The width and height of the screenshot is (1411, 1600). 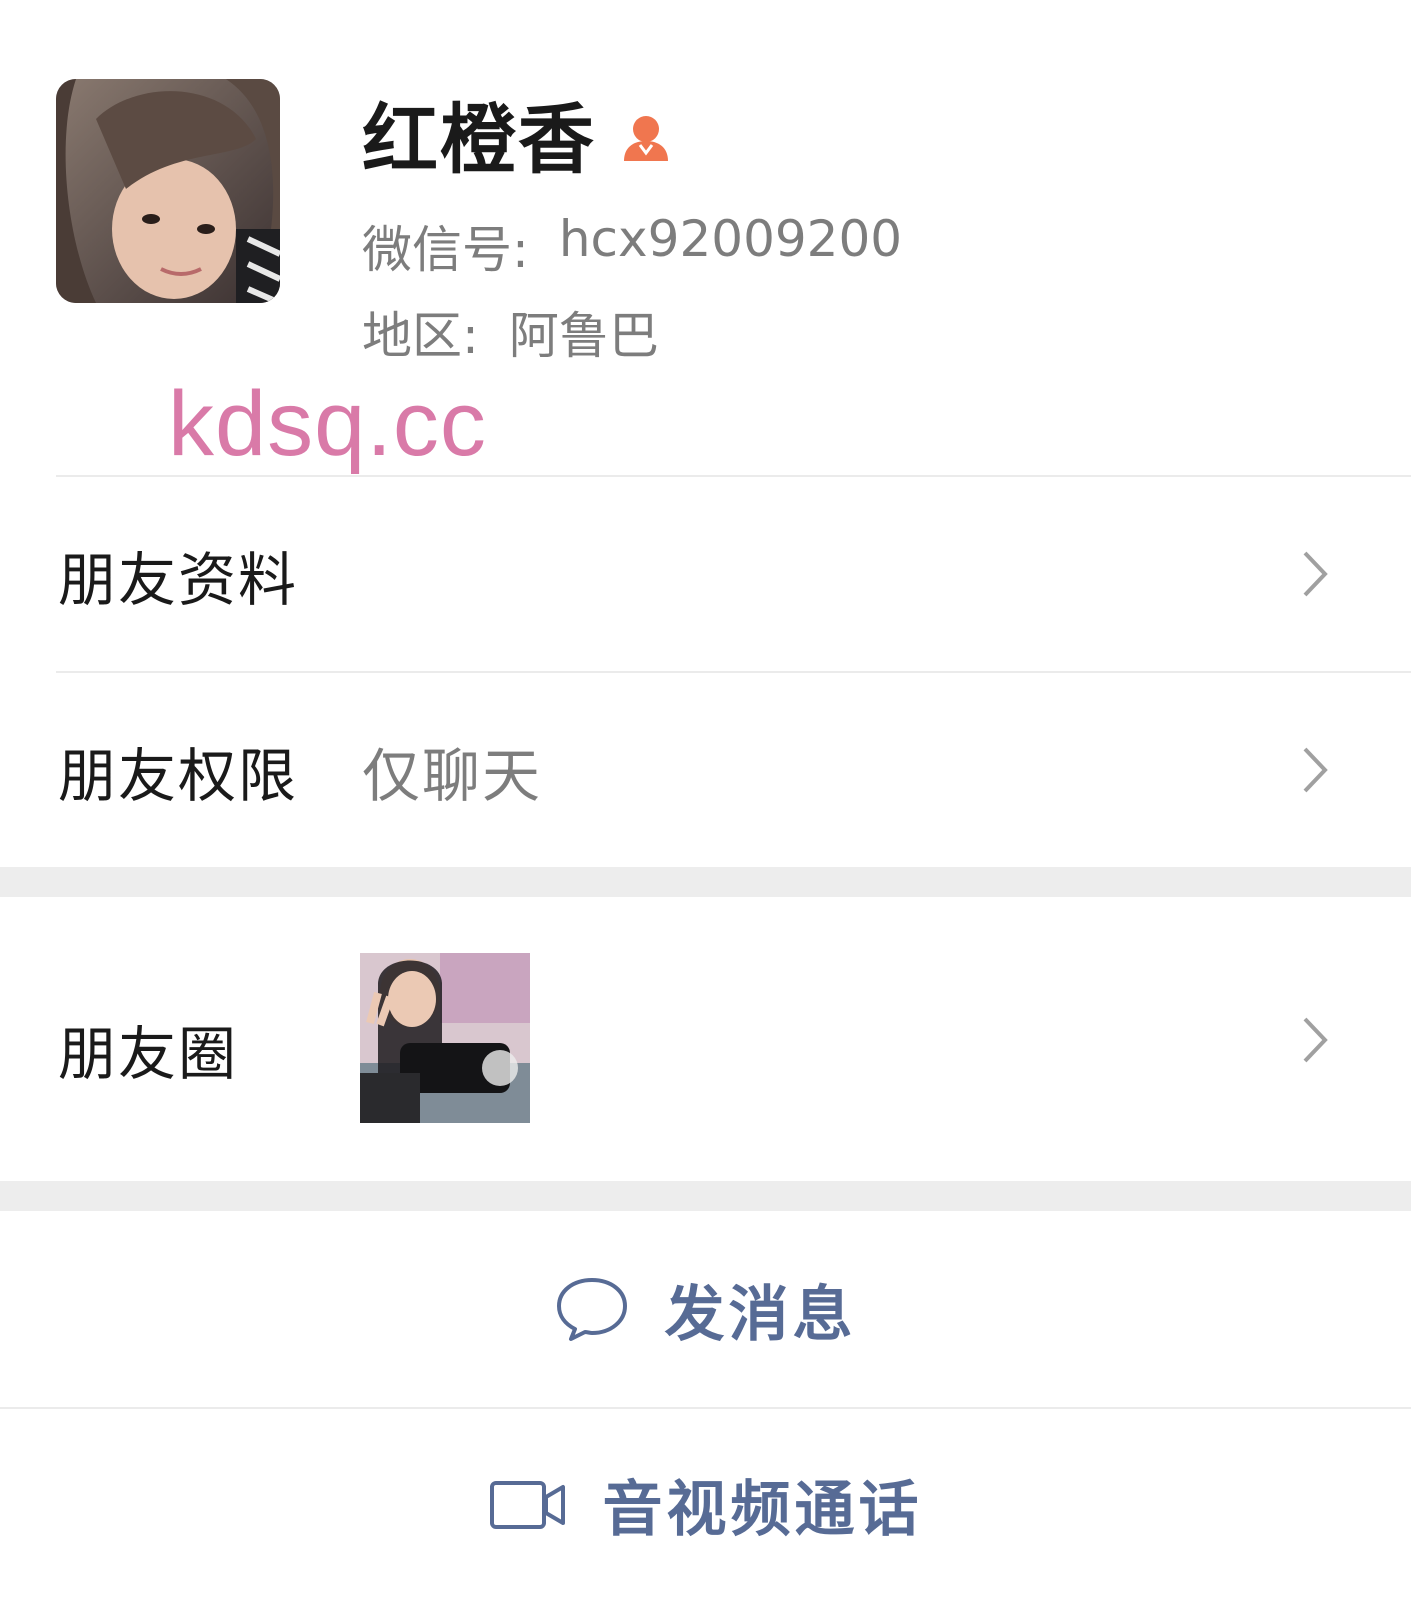 I want to click on profile-name: 红橙香, so click(x=479, y=139).